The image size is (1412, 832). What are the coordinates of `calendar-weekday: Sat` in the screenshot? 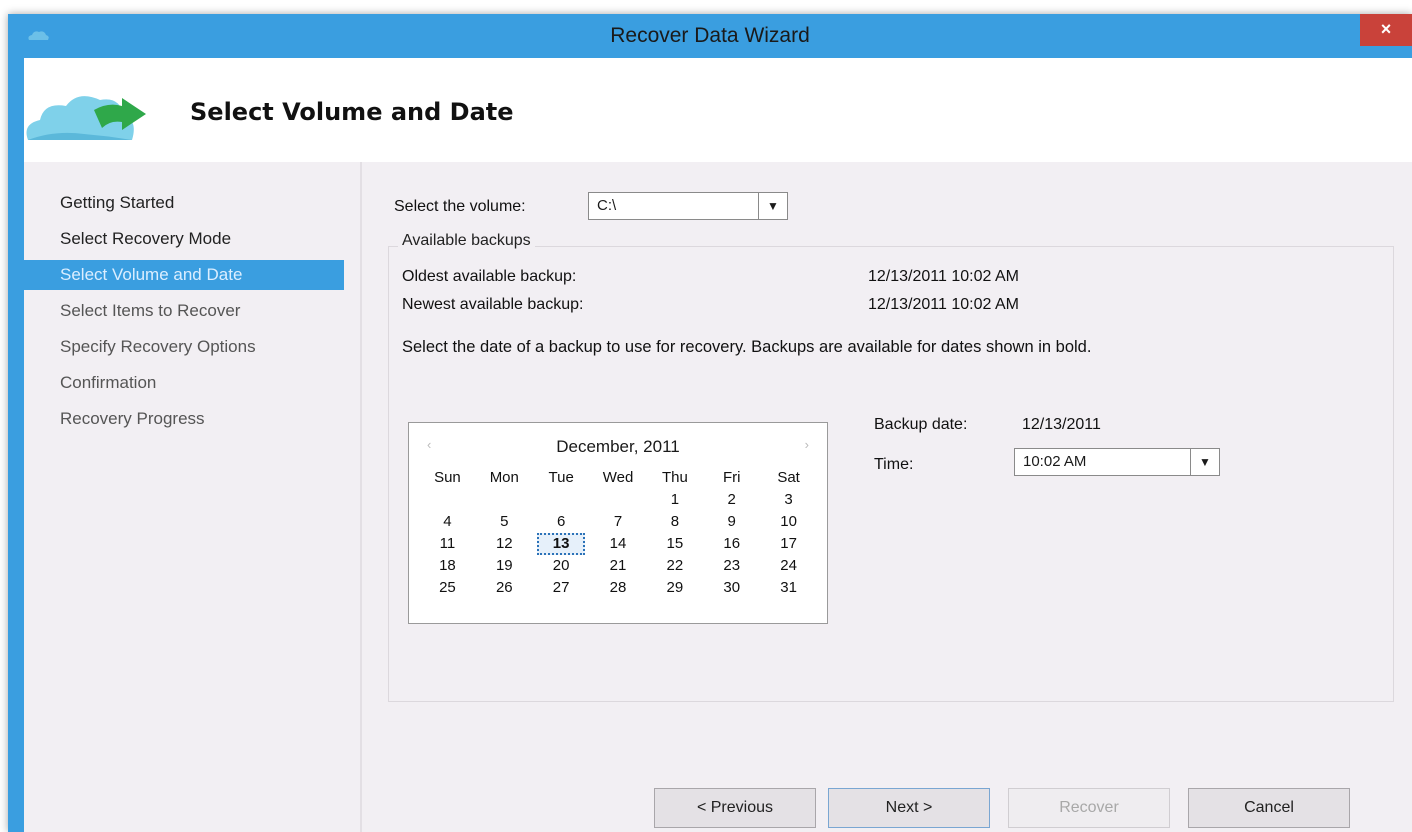 It's located at (788, 477).